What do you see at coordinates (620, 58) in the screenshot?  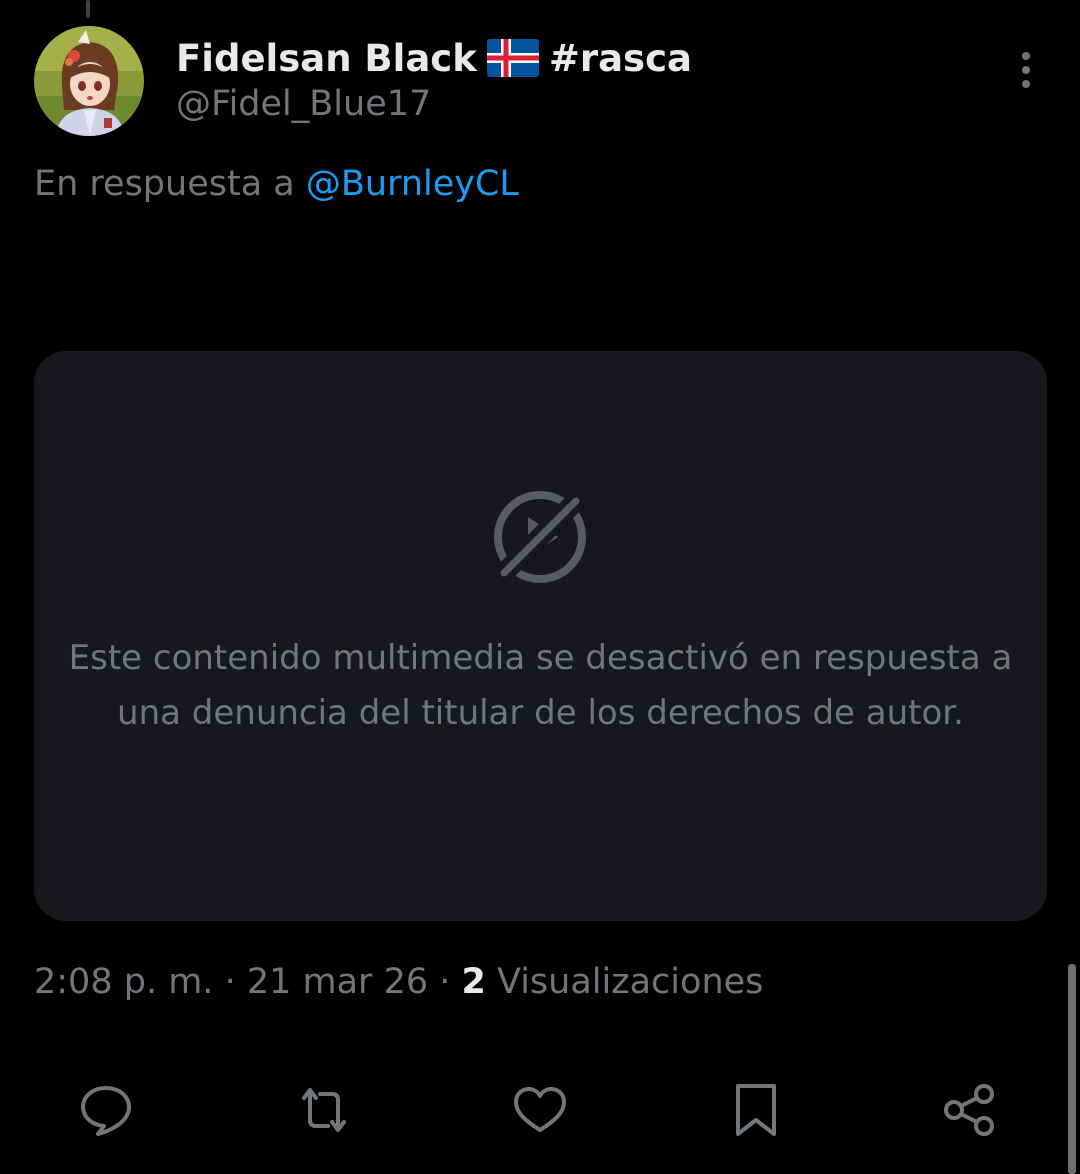 I see `hashtag: #rasca` at bounding box center [620, 58].